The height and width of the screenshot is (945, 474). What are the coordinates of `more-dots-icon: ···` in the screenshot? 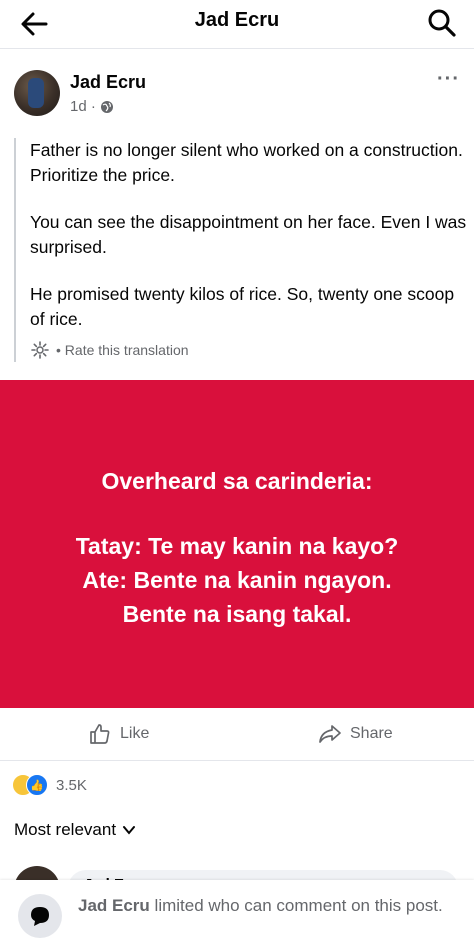 It's located at (448, 79).